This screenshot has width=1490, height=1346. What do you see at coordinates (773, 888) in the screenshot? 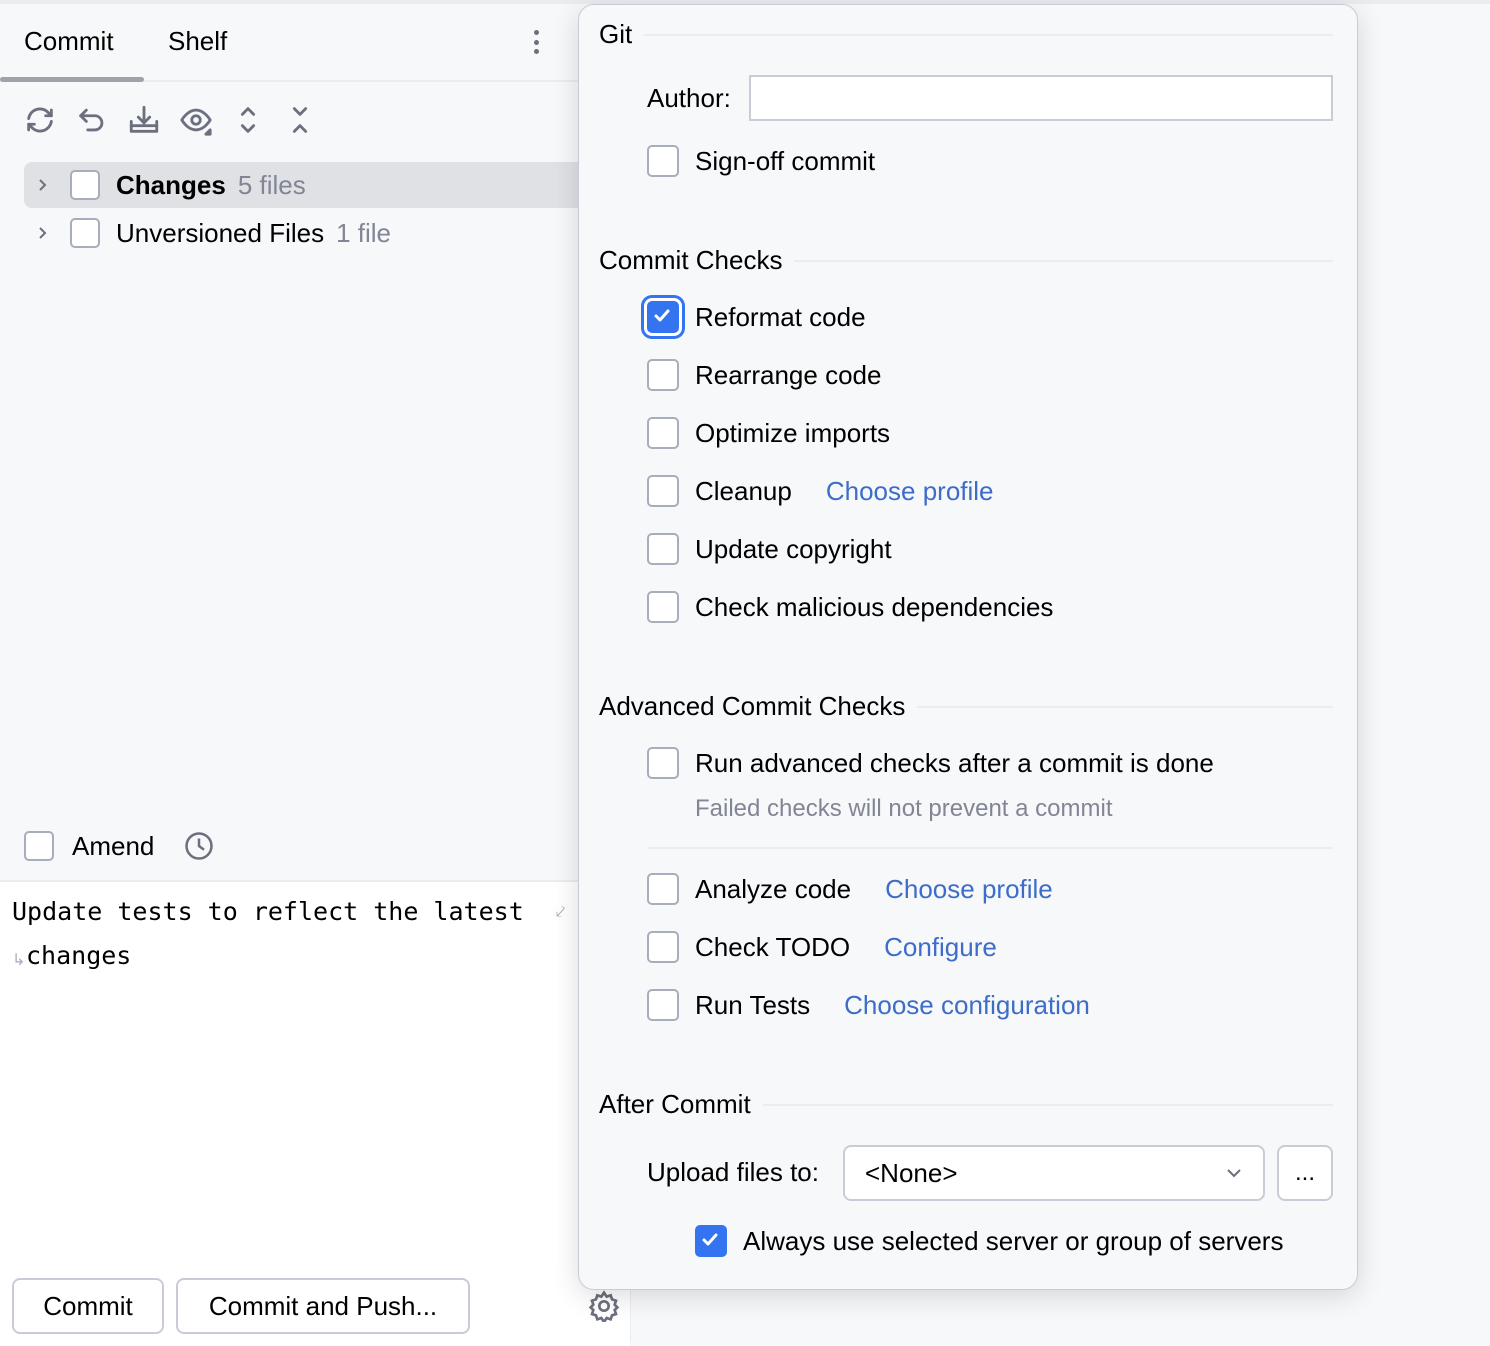
I see `option-label: Analyze code` at bounding box center [773, 888].